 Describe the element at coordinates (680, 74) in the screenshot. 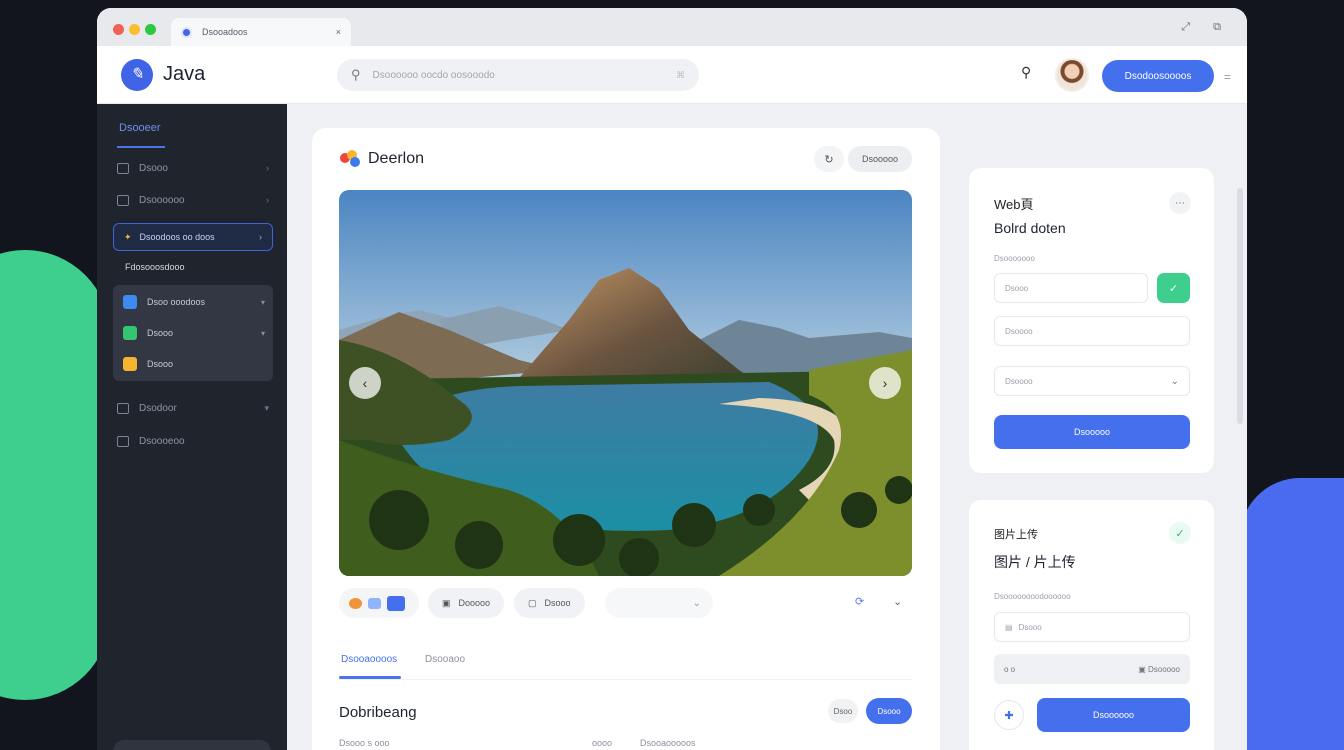

I see `shortcut-icon: ⌘` at that location.